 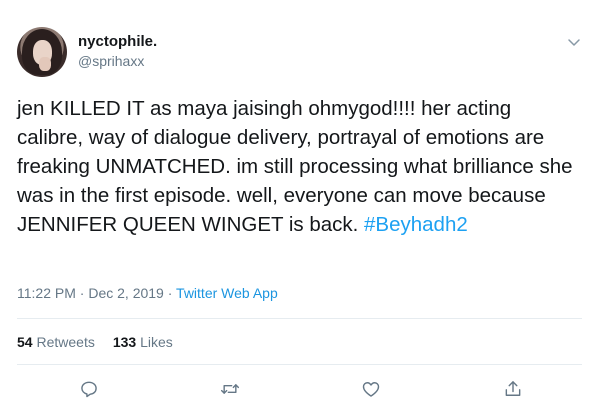 I want to click on tweet-date: Dec 2, 2019, so click(x=126, y=293).